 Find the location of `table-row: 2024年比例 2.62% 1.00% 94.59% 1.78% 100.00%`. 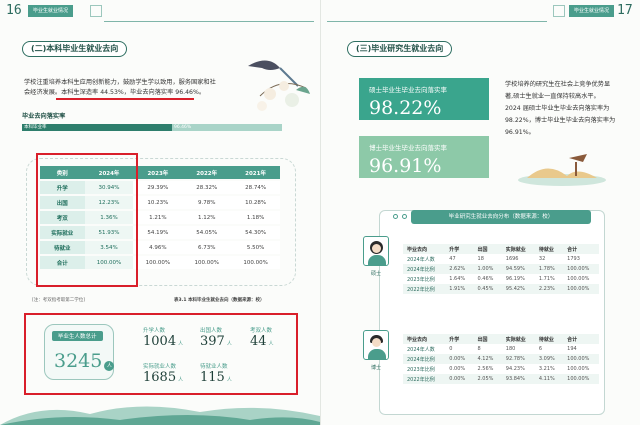

table-row: 2024年比例 2.62% 1.00% 94.59% 1.78% 100.00% is located at coordinates (501, 269).